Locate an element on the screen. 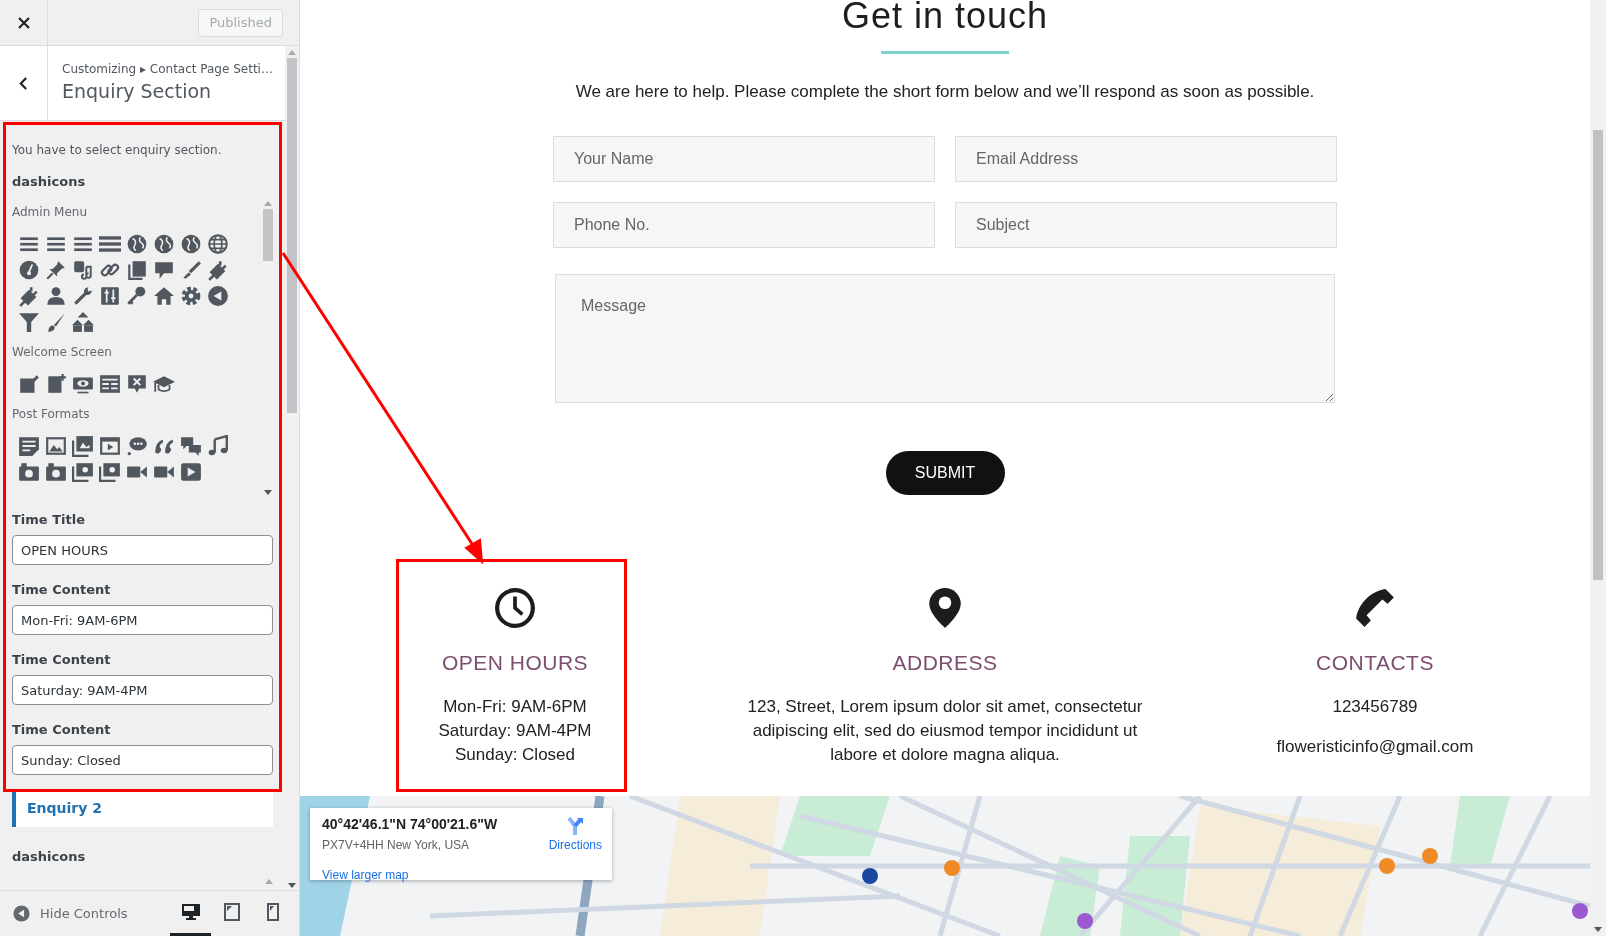  text-field: Subject is located at coordinates (1146, 225).